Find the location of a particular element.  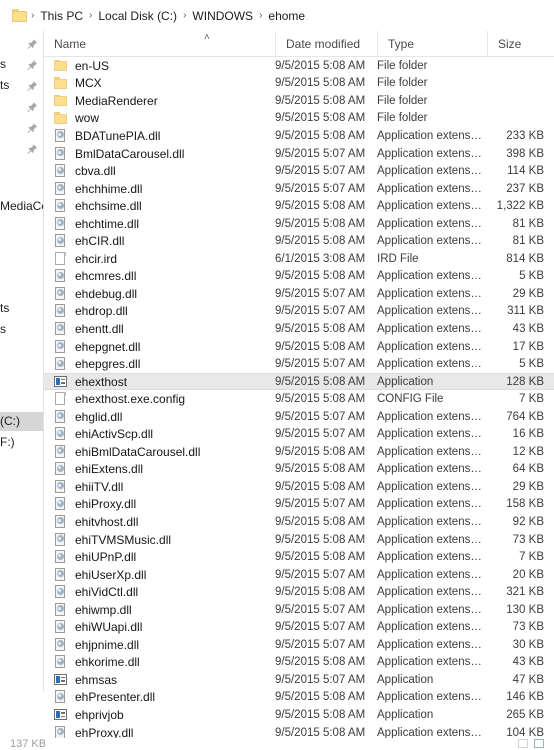

table-row: MCX 9/5/2015 5:08 AM File folder is located at coordinates (299, 84).